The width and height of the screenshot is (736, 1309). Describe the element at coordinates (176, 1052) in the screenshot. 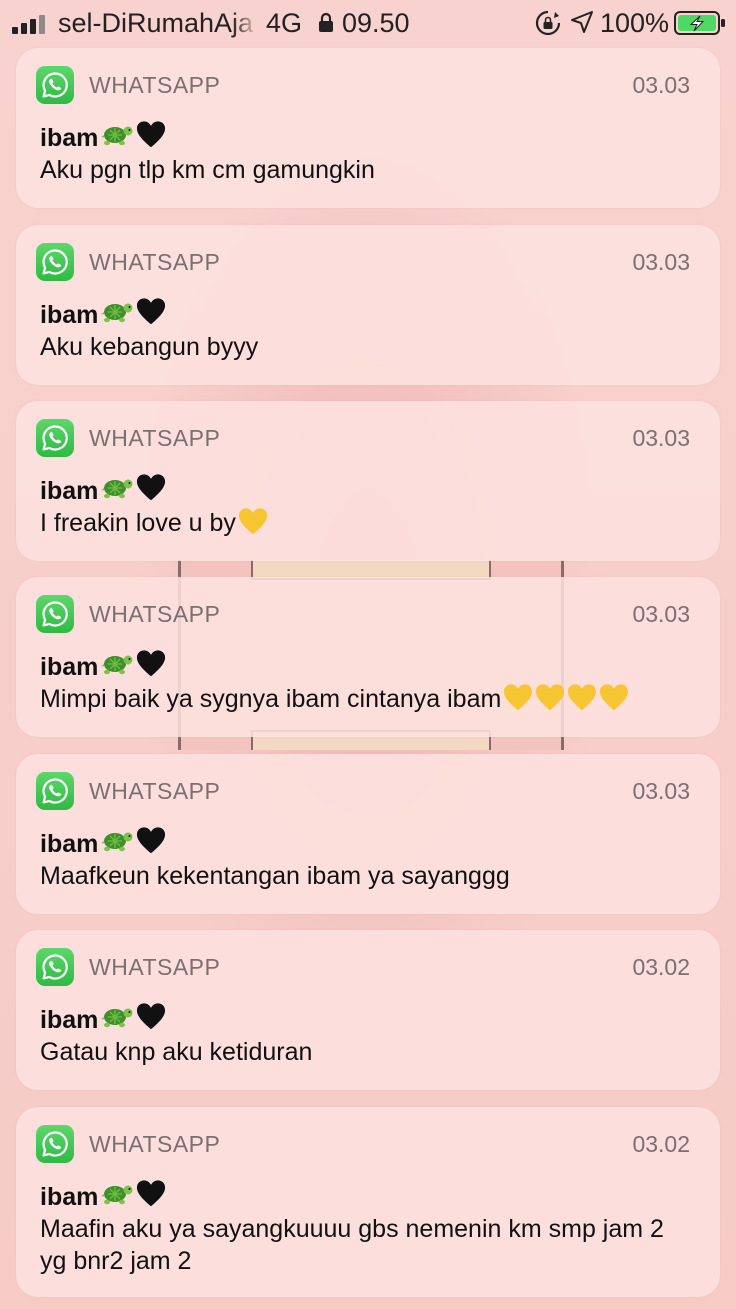

I see `message-text: Gatau knp aku ketiduran` at that location.